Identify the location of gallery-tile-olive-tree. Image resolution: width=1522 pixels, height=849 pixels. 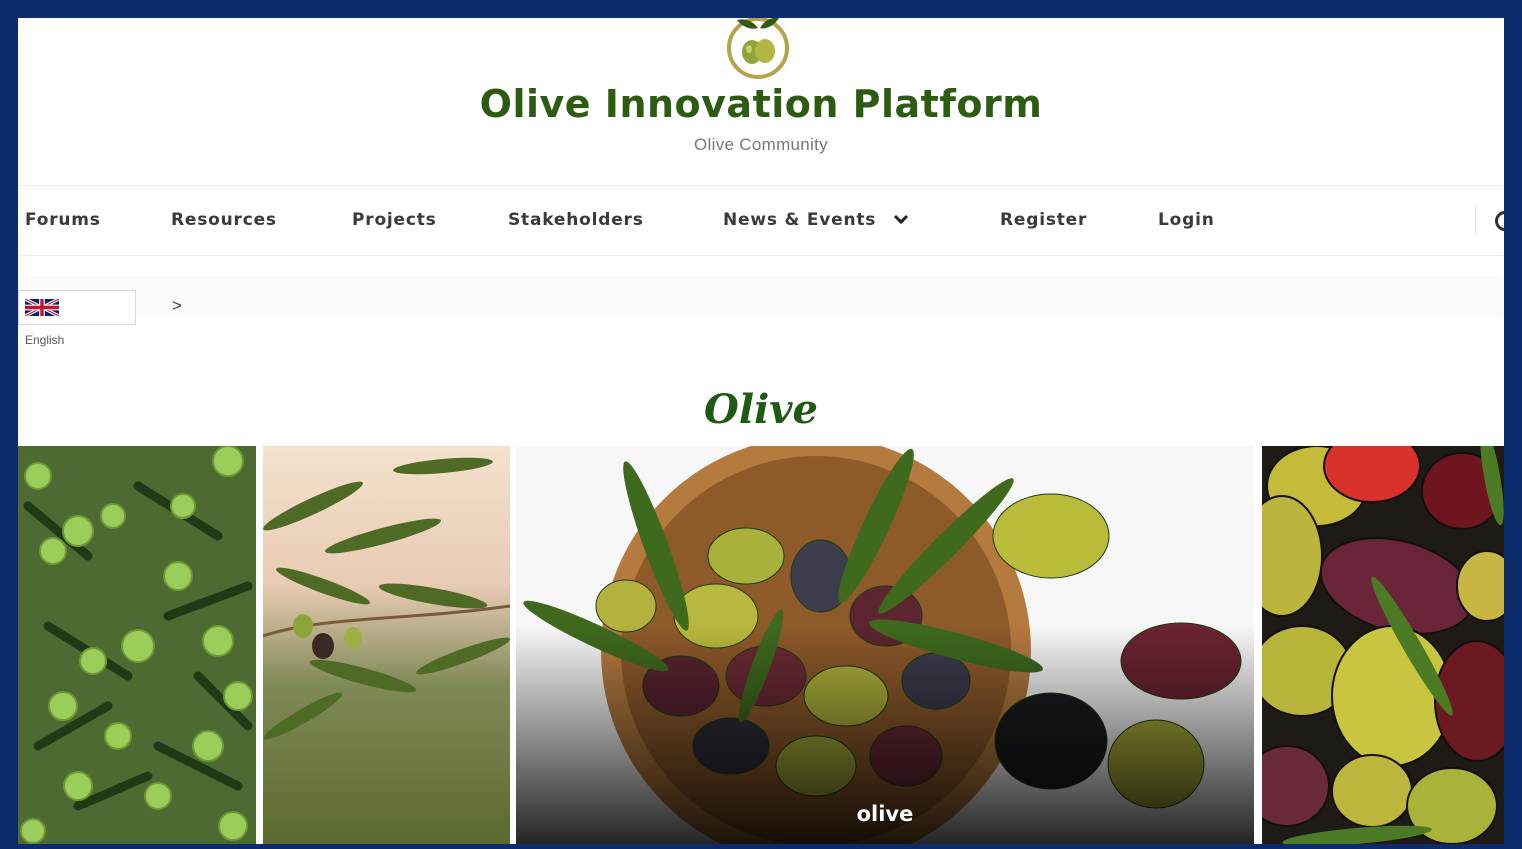
(137, 645).